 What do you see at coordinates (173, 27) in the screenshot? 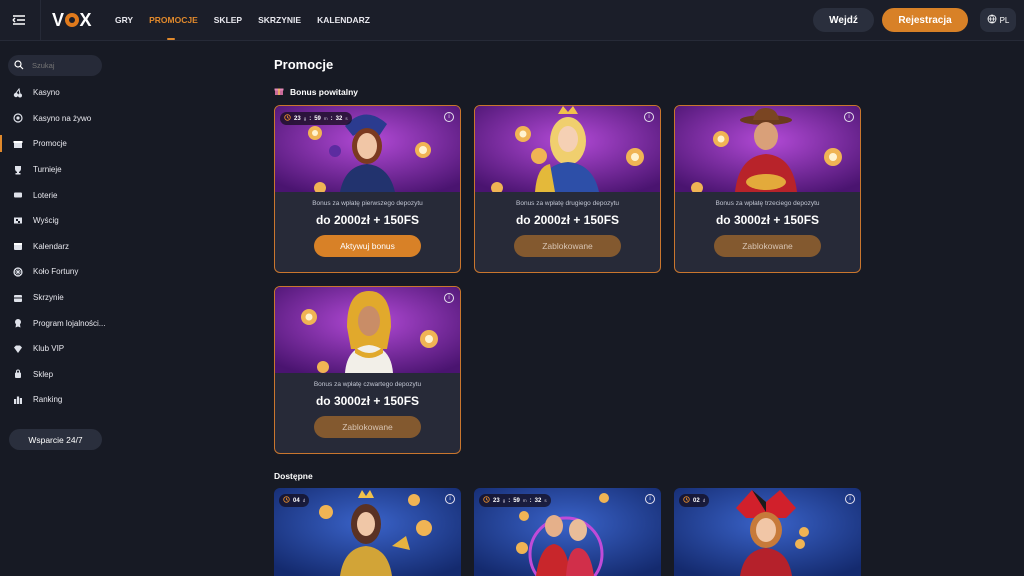
I see `nav-item-promocje: PROMOCJE` at bounding box center [173, 27].